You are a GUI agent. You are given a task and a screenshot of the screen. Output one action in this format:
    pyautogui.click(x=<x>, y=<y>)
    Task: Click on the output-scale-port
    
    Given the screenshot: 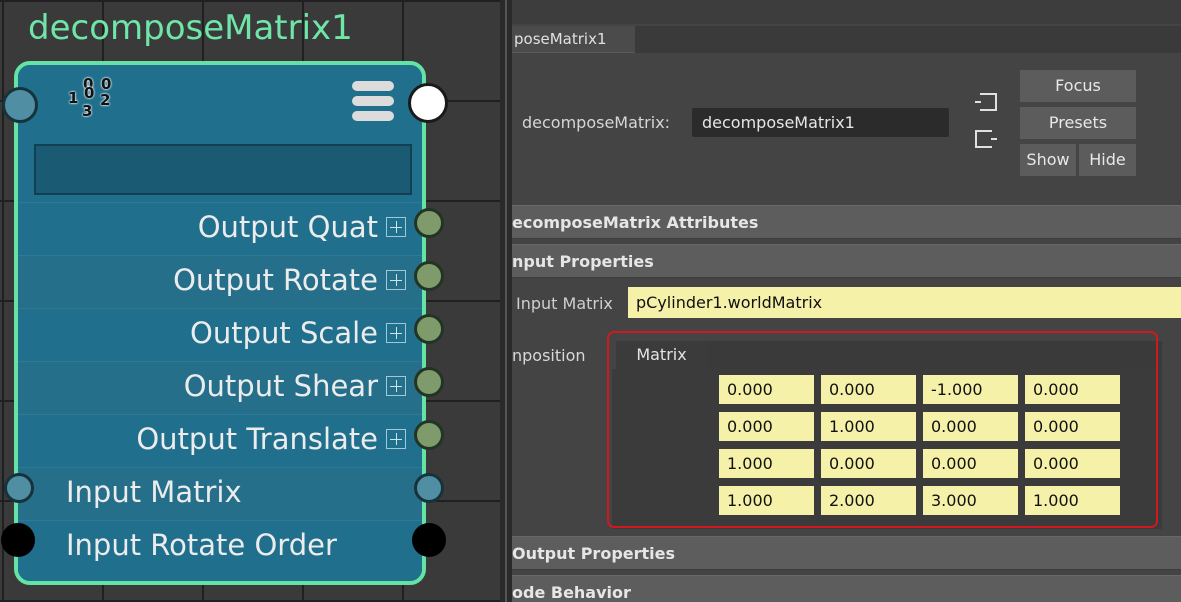 What is the action you would take?
    pyautogui.click(x=429, y=329)
    